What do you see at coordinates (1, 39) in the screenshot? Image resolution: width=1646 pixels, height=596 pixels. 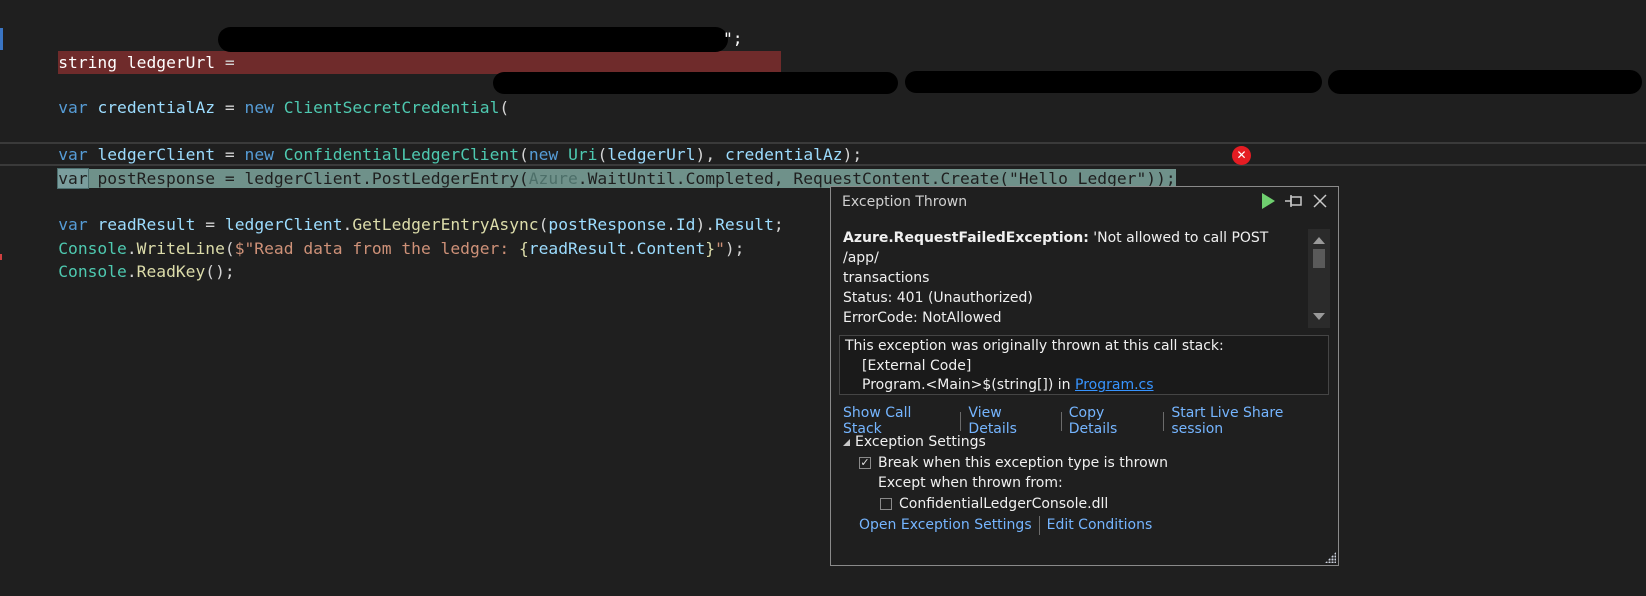 I see `change-marker` at bounding box center [1, 39].